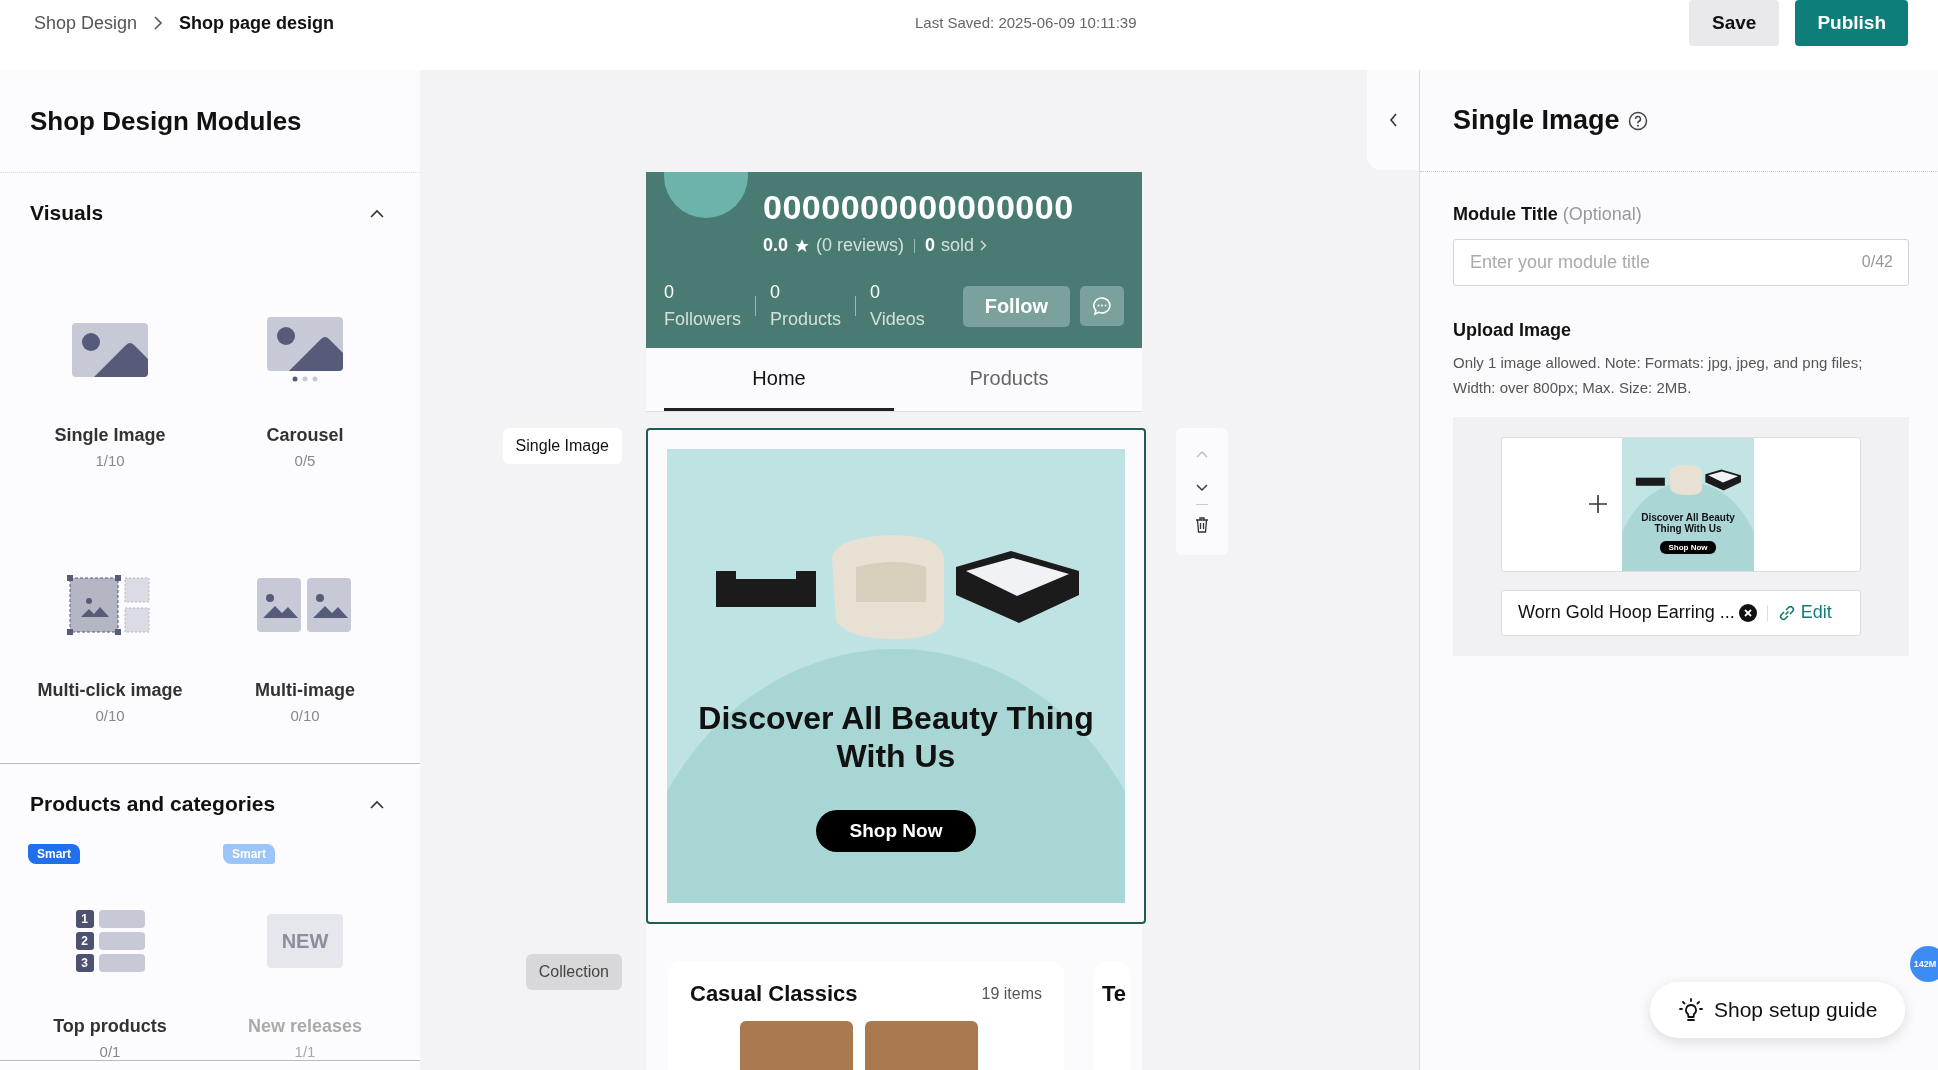 This screenshot has height=1070, width=1938. I want to click on module-name: Carousel, so click(305, 435).